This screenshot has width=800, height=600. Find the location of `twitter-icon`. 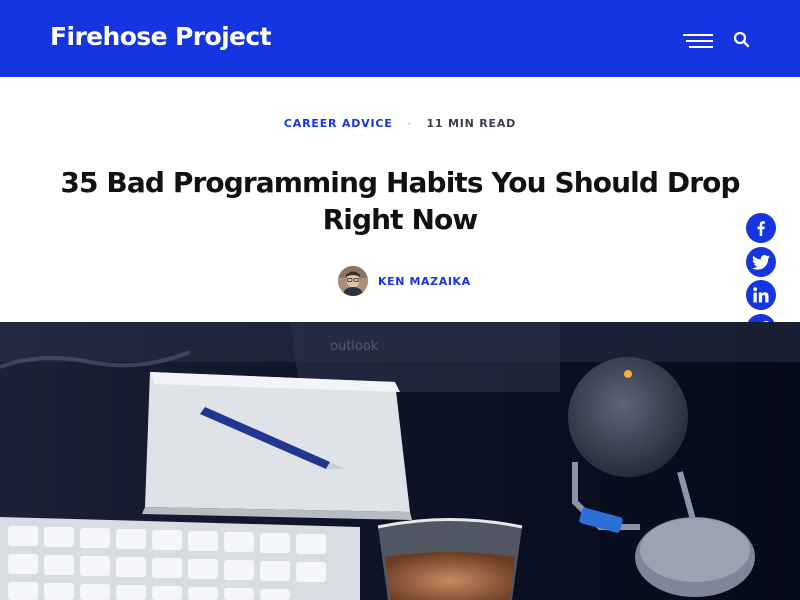

twitter-icon is located at coordinates (761, 262).